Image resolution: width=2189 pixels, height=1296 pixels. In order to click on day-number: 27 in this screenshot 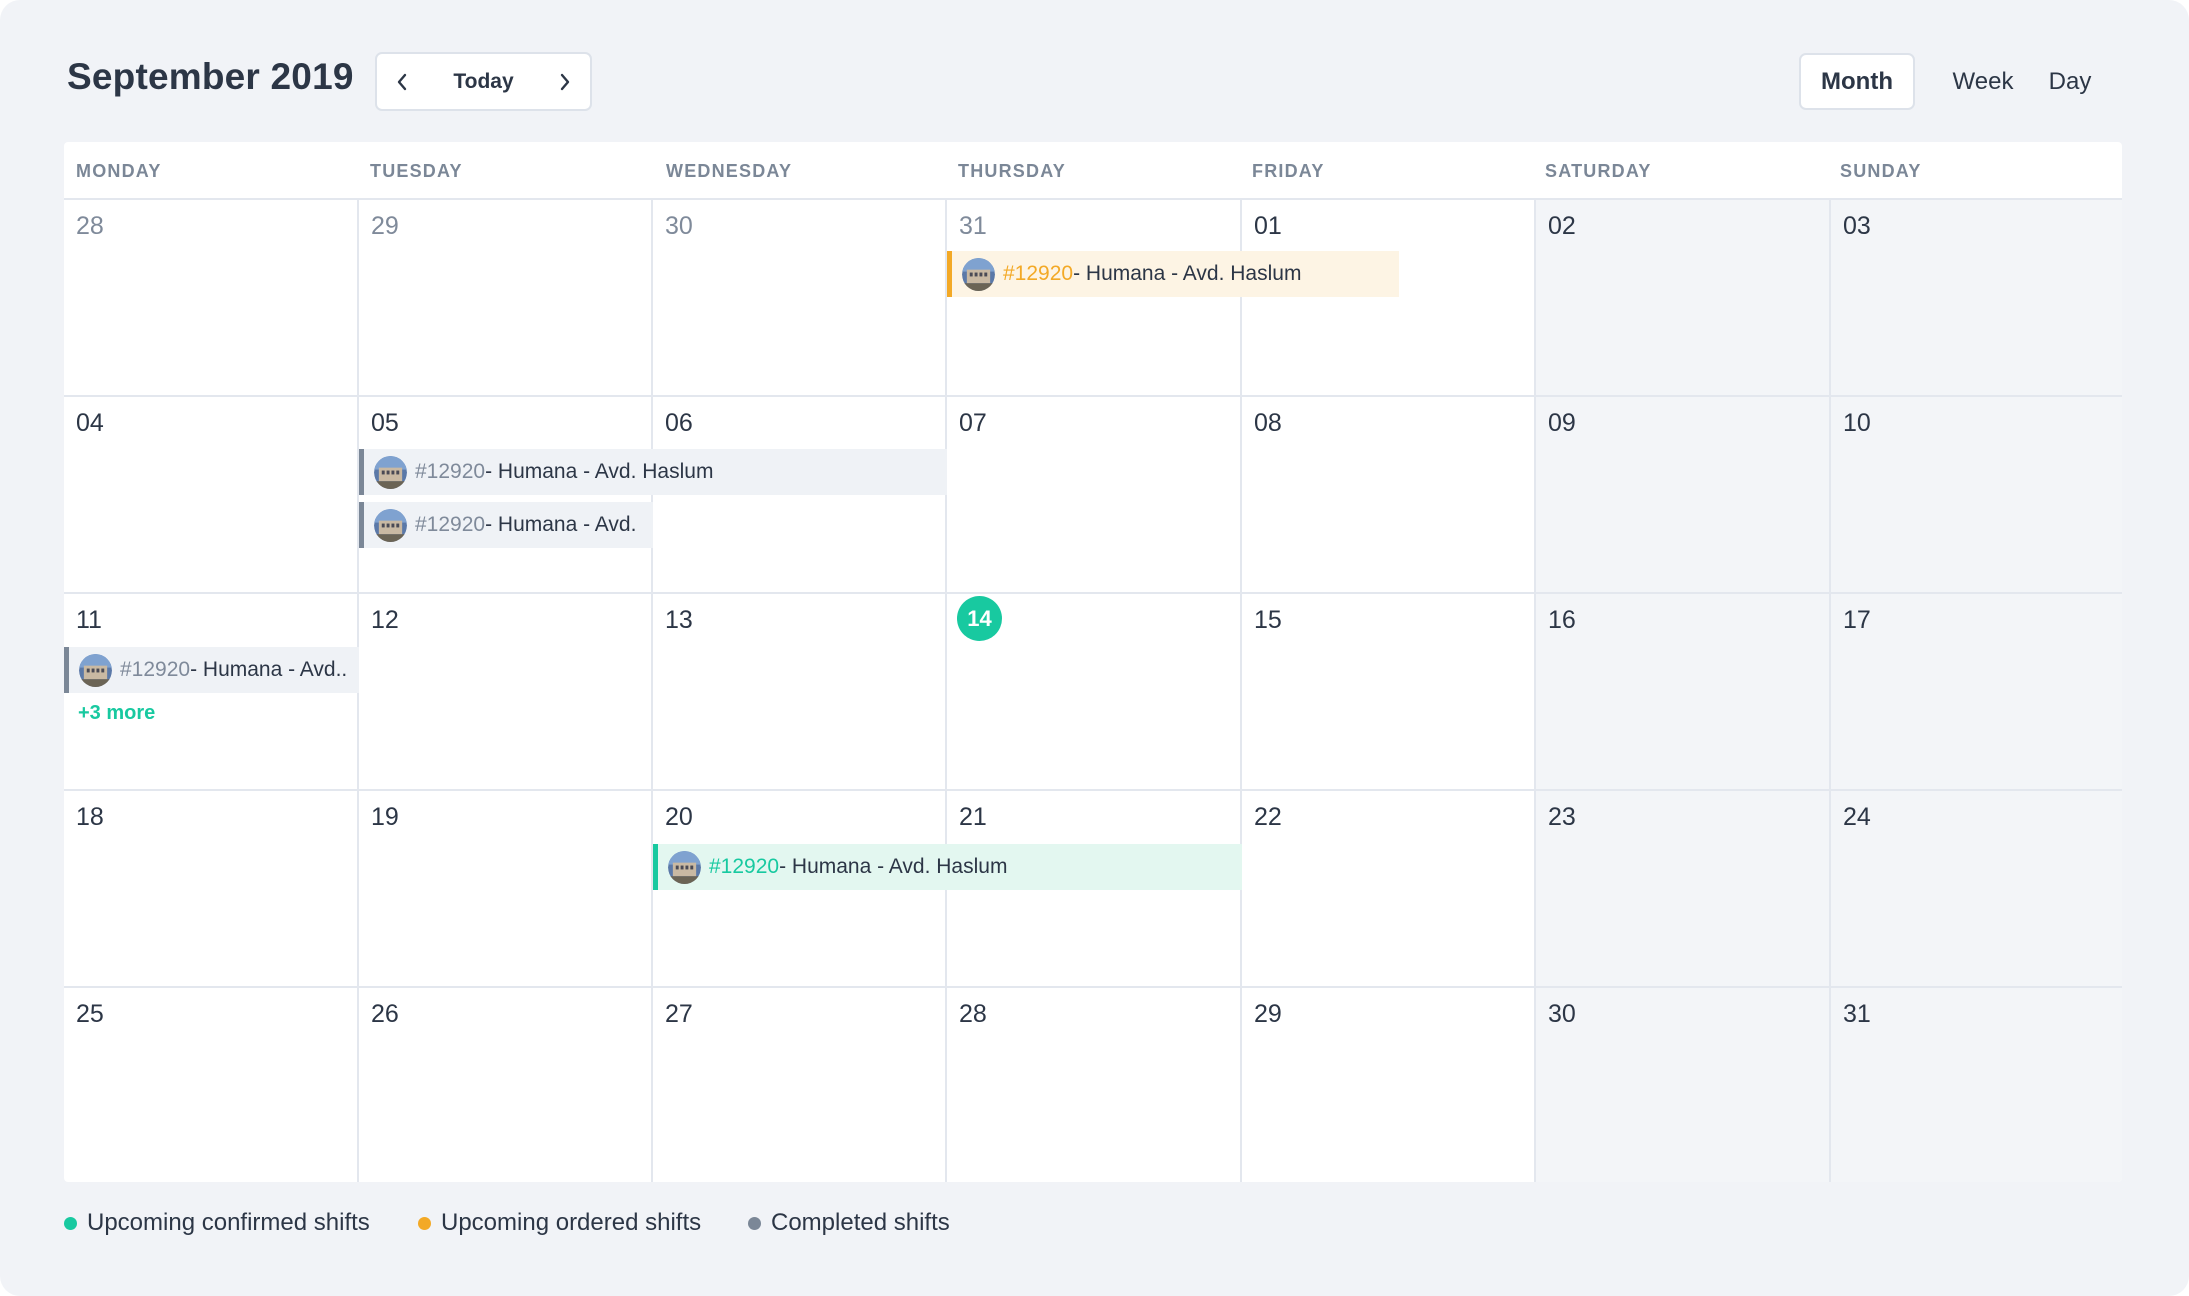, I will do `click(679, 1014)`.